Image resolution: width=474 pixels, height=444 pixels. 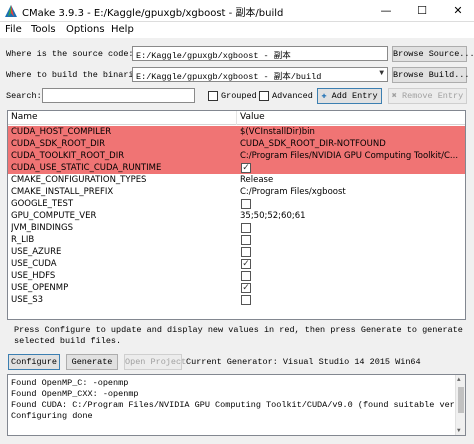 I want to click on menu-bar: File Tools Options Help, so click(x=237, y=30).